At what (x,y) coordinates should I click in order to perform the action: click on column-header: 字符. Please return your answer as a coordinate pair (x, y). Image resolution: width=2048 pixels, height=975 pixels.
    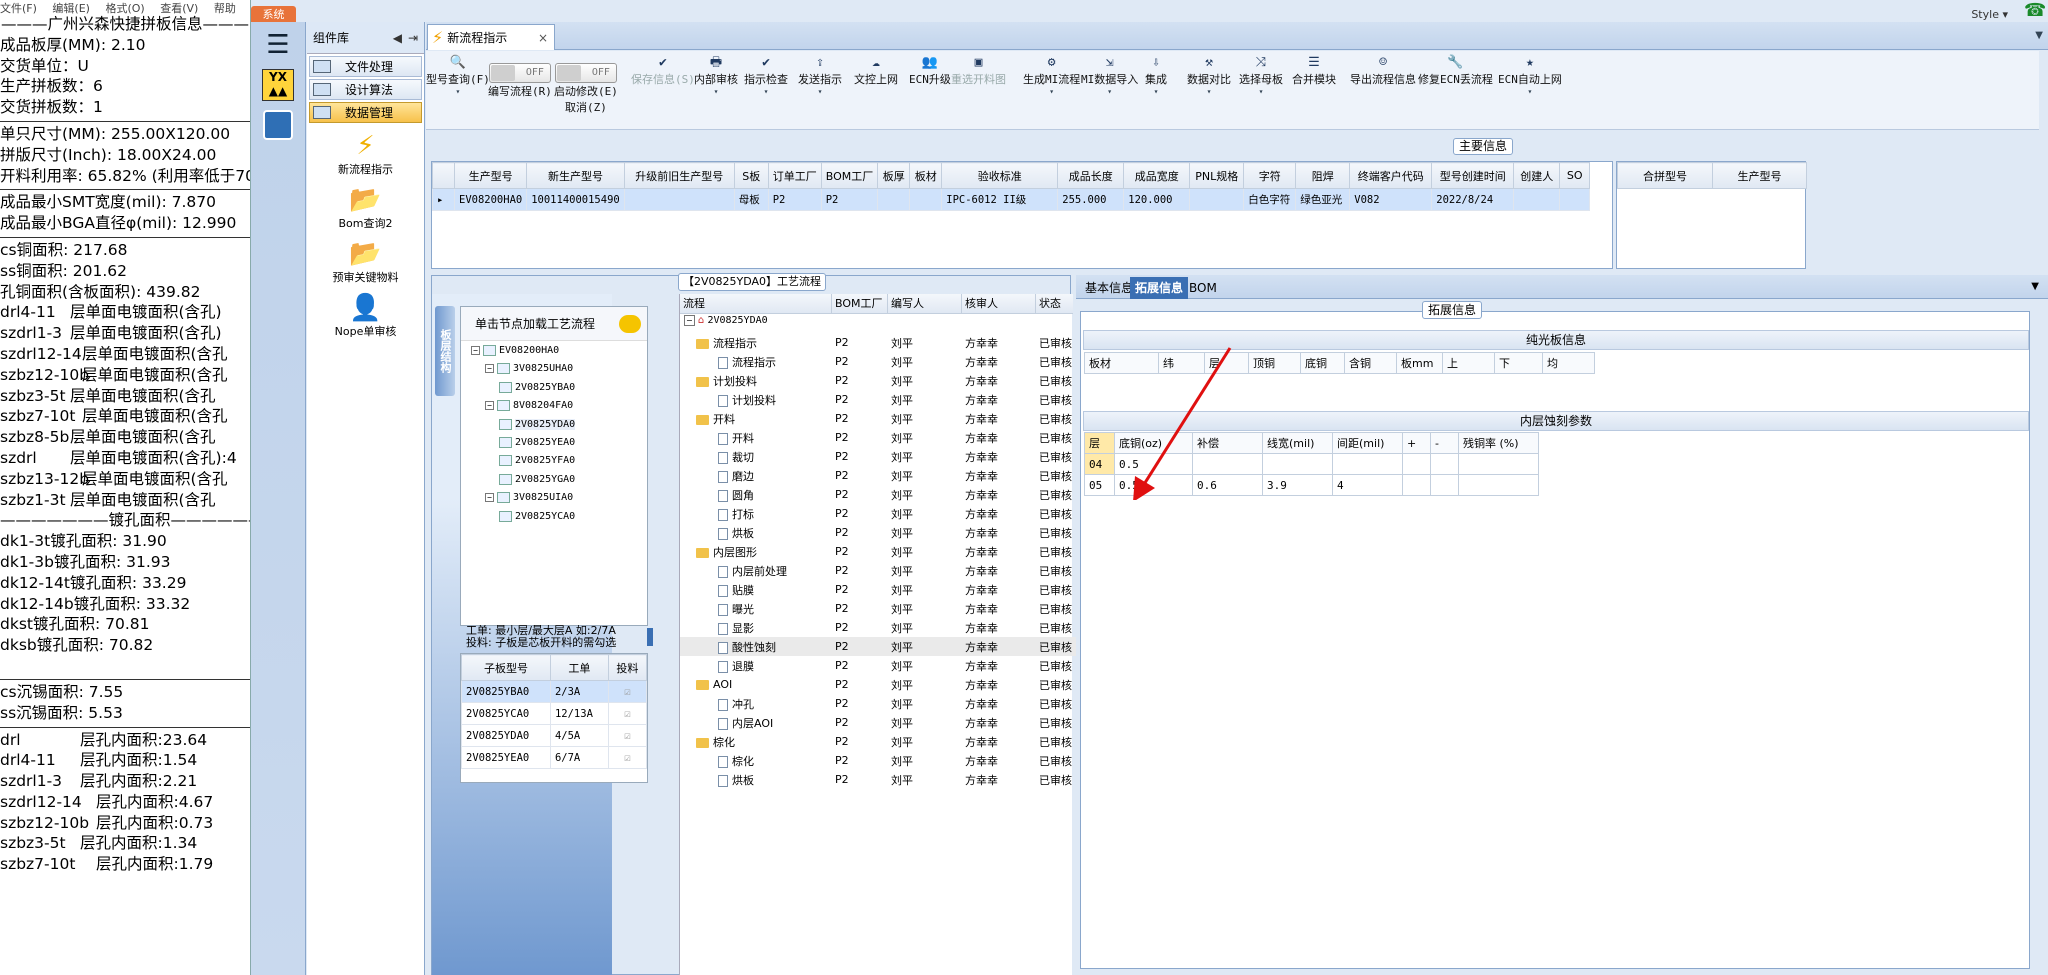
    Looking at the image, I should click on (1270, 175).